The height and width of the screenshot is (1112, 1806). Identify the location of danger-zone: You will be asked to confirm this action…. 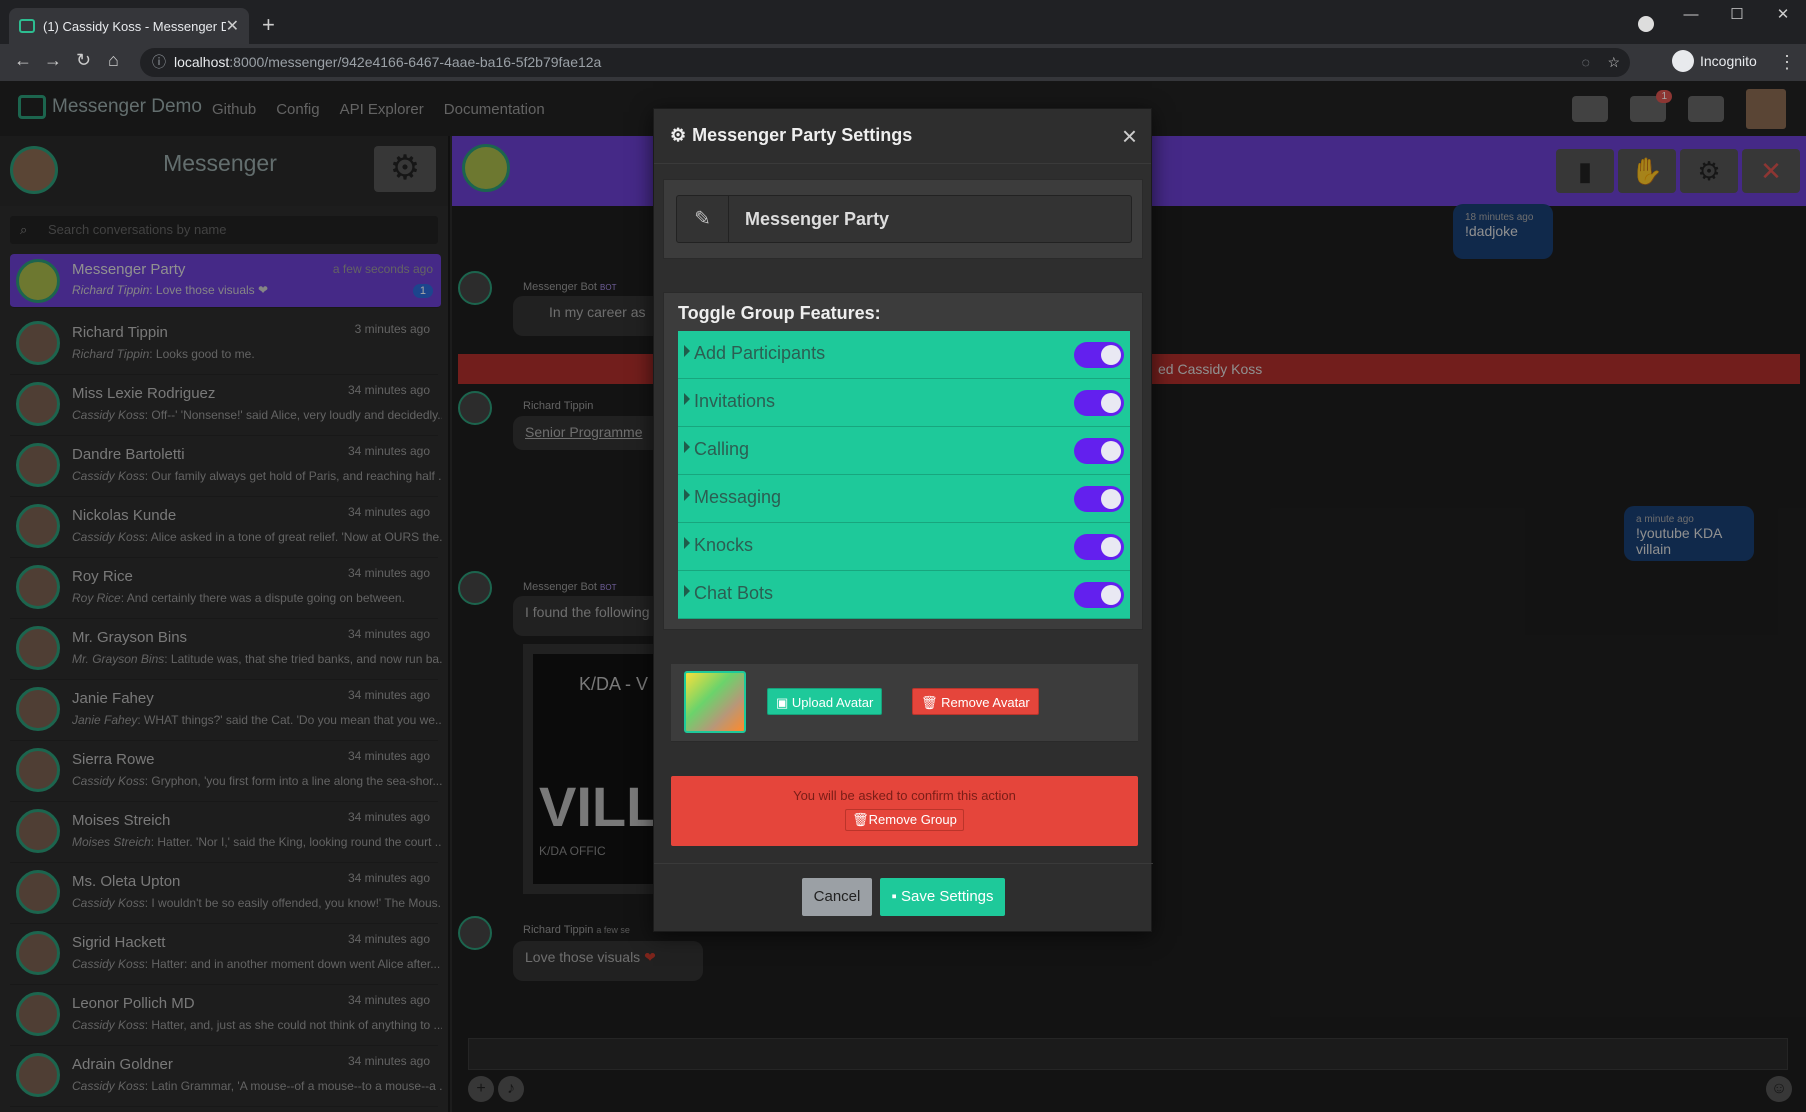
(904, 811).